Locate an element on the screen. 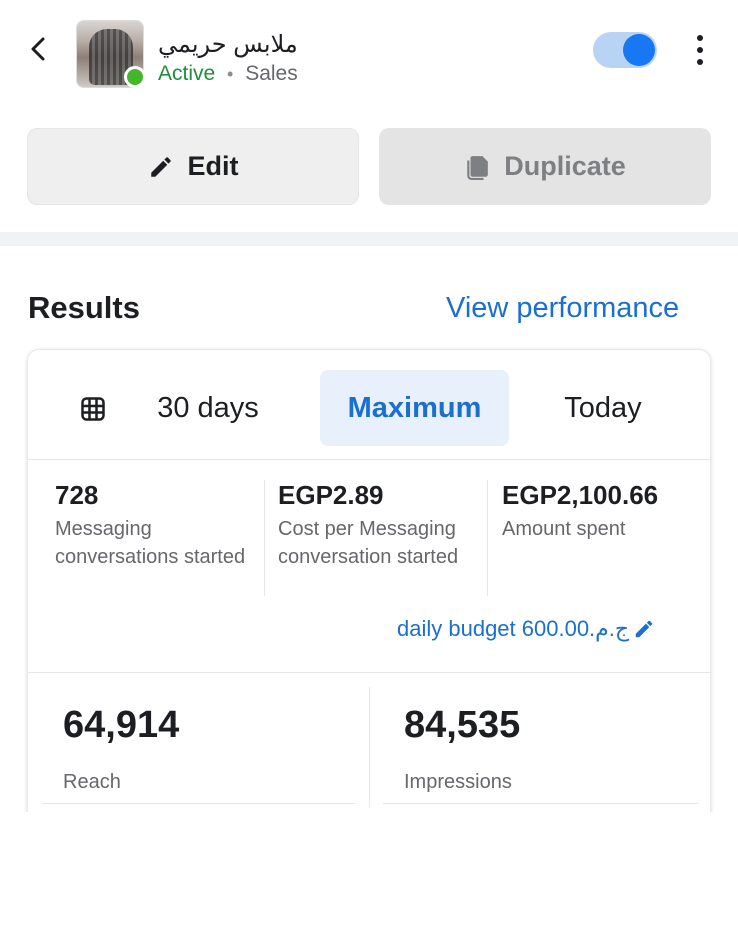 The width and height of the screenshot is (738, 938). copy-icon is located at coordinates (478, 167).